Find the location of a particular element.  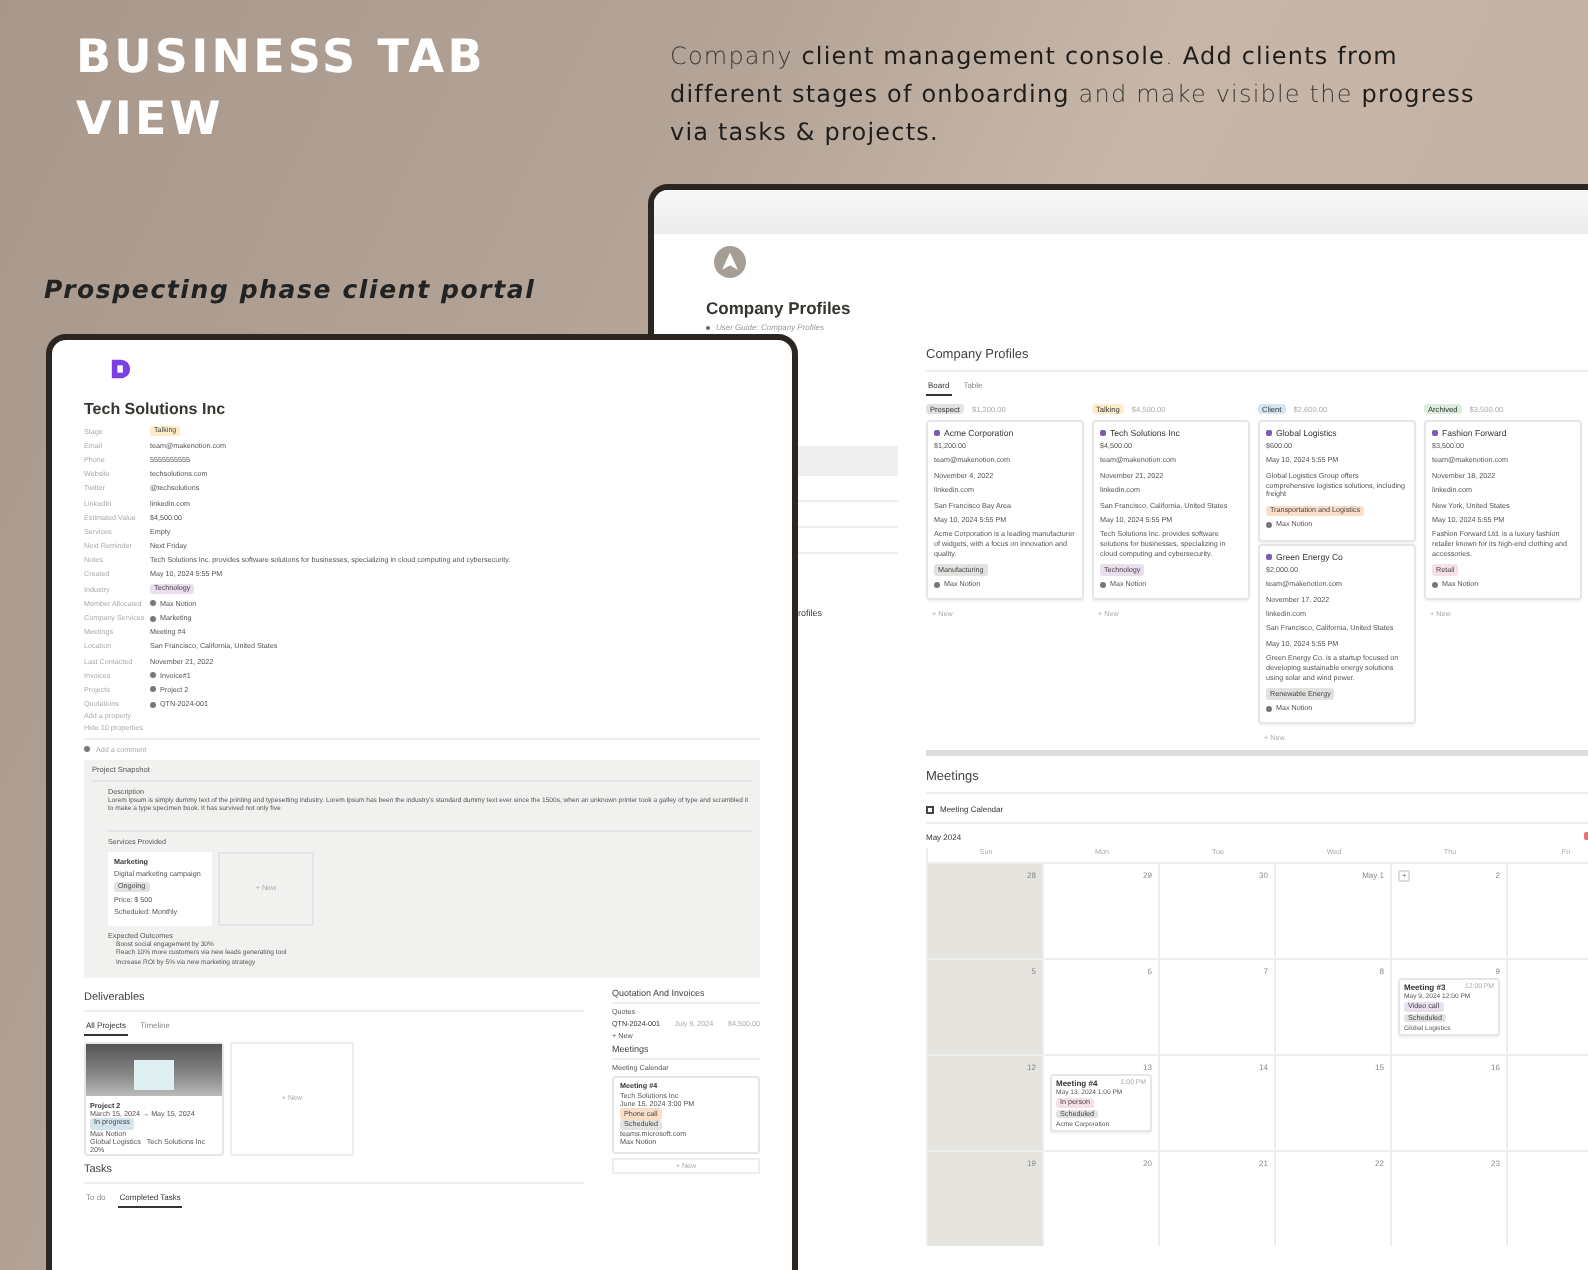

calendar-icon is located at coordinates (930, 809).